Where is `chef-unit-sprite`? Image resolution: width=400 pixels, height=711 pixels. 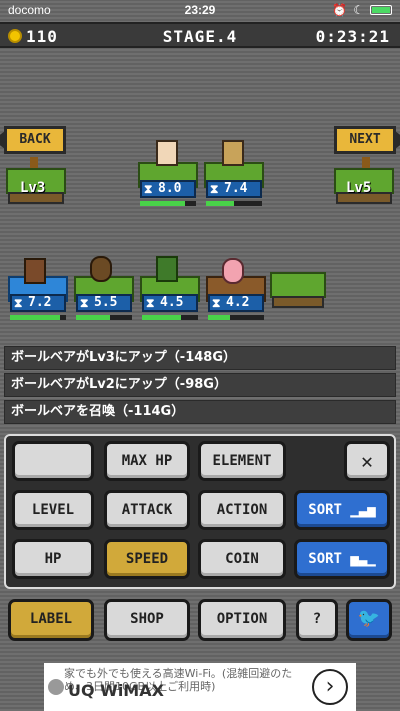
chef-unit-sprite is located at coordinates (167, 153).